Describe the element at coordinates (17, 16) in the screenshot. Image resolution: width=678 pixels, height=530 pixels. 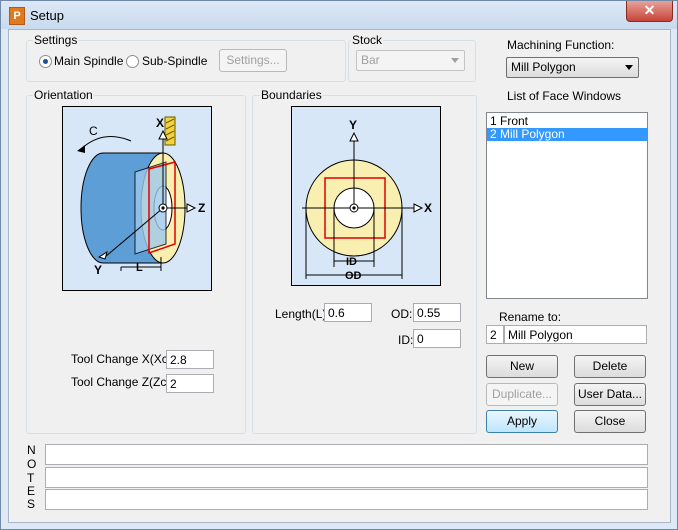
I see `app-icon: P` at that location.